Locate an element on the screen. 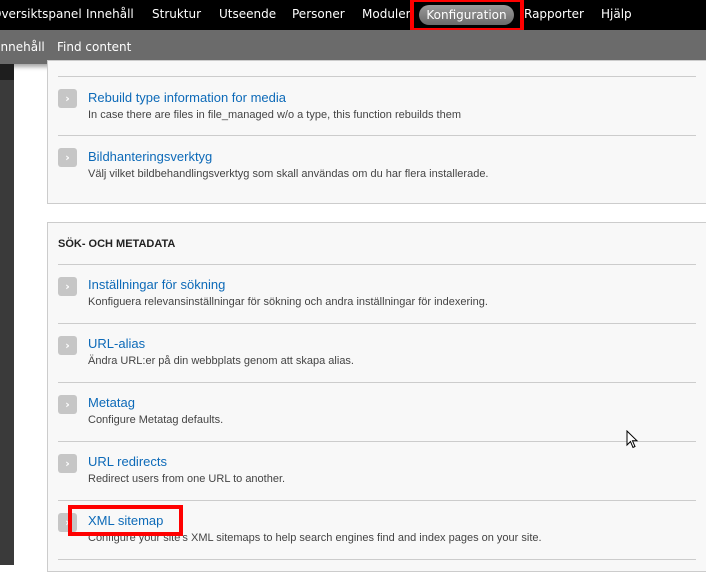 The height and width of the screenshot is (572, 706). toolbar-item-moduler: Moduler is located at coordinates (386, 14).